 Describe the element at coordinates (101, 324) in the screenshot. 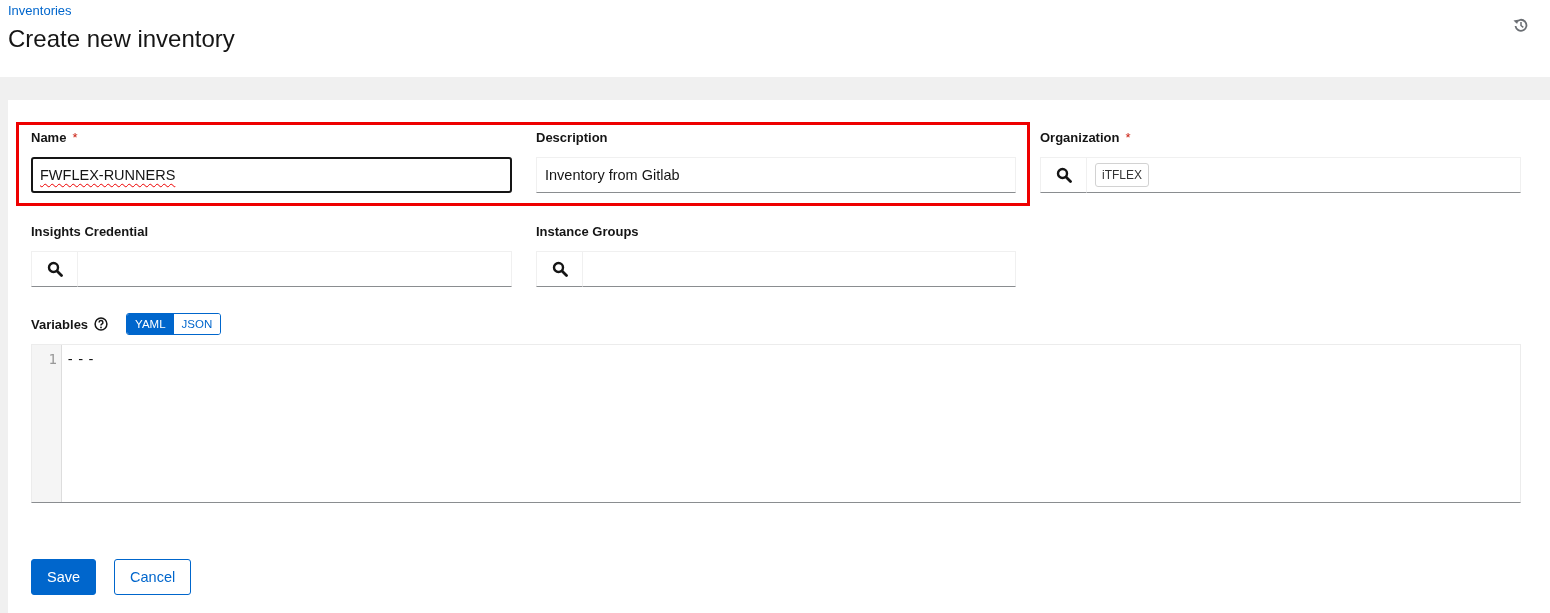

I see `help-icon` at that location.